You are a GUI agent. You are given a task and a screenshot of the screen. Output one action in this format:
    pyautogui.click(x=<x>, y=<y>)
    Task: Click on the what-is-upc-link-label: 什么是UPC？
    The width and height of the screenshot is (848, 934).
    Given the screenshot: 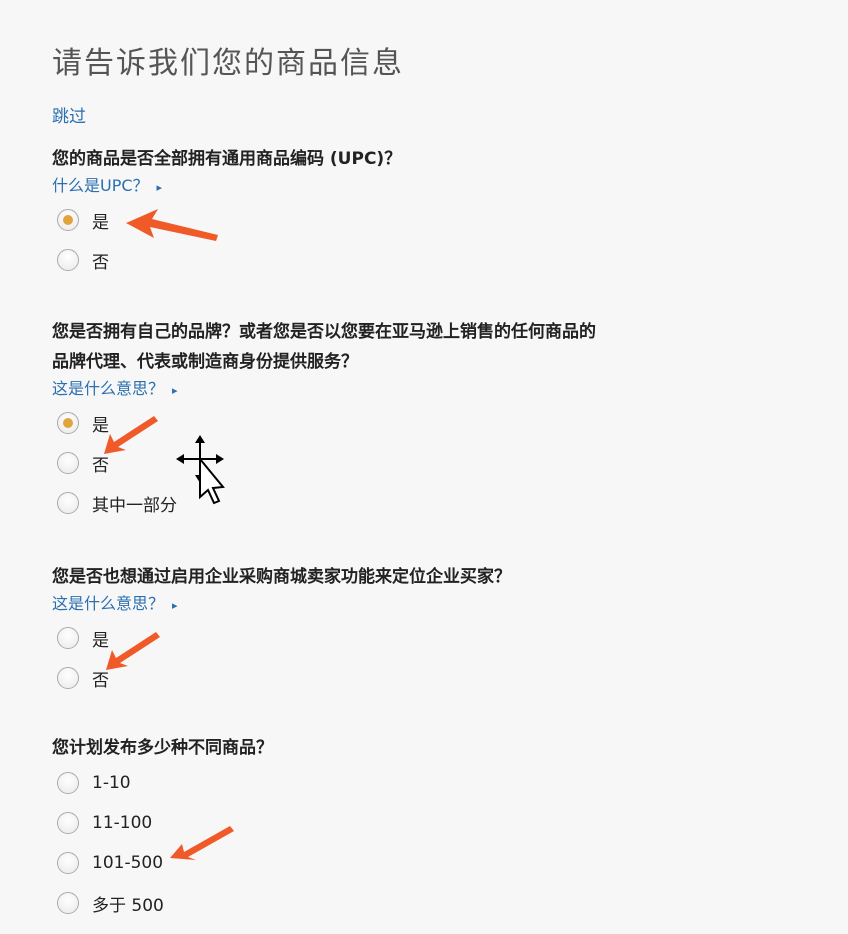 What is the action you would take?
    pyautogui.click(x=100, y=185)
    